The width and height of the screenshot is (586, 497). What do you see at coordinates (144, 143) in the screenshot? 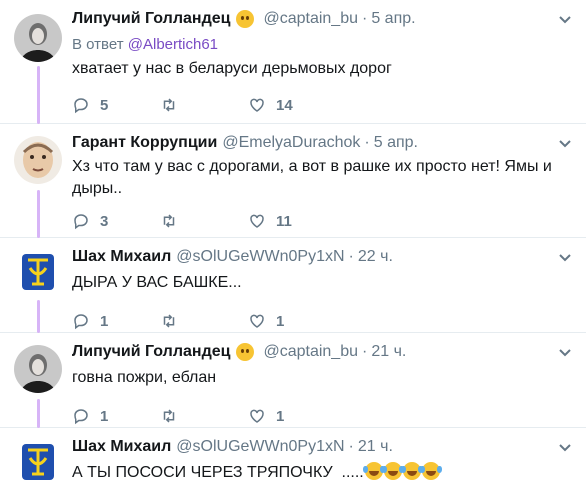
I see `display-name: Гарант Коррупции` at bounding box center [144, 143].